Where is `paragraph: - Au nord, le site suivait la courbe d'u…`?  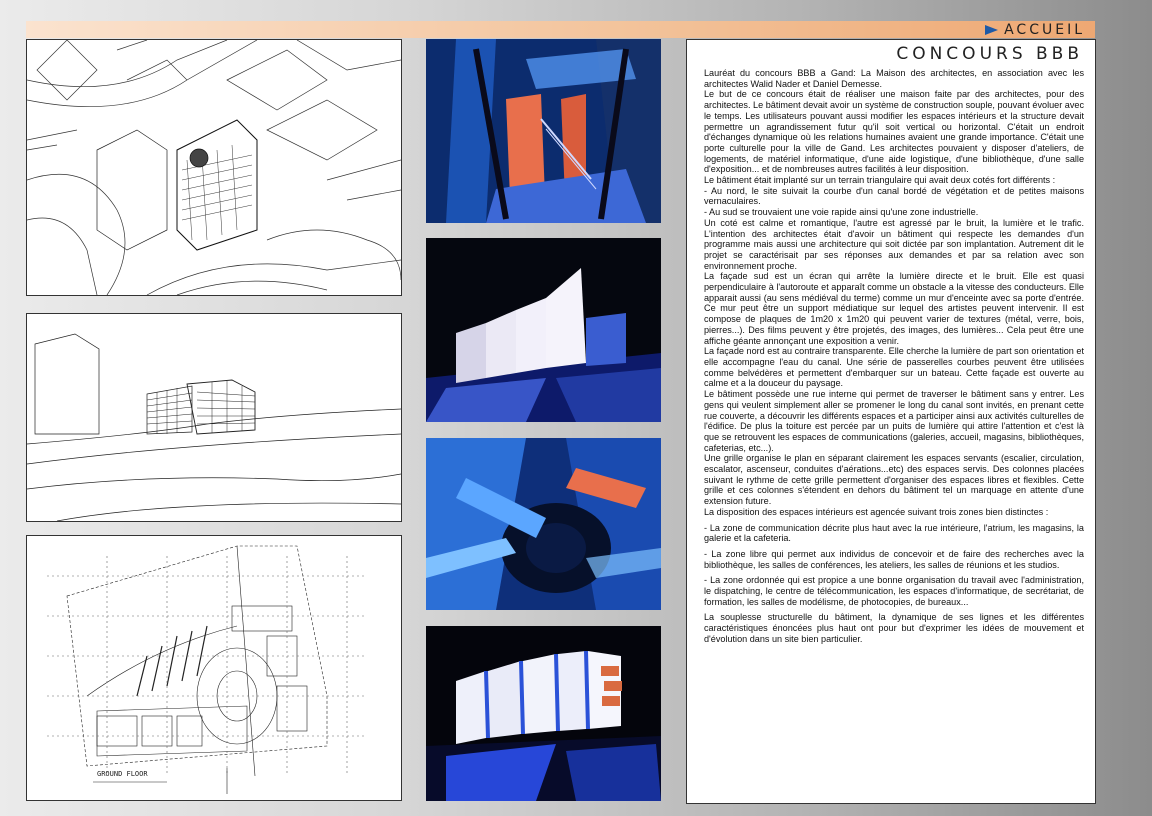
paragraph: - Au nord, le site suivait la courbe d'u… is located at coordinates (894, 196).